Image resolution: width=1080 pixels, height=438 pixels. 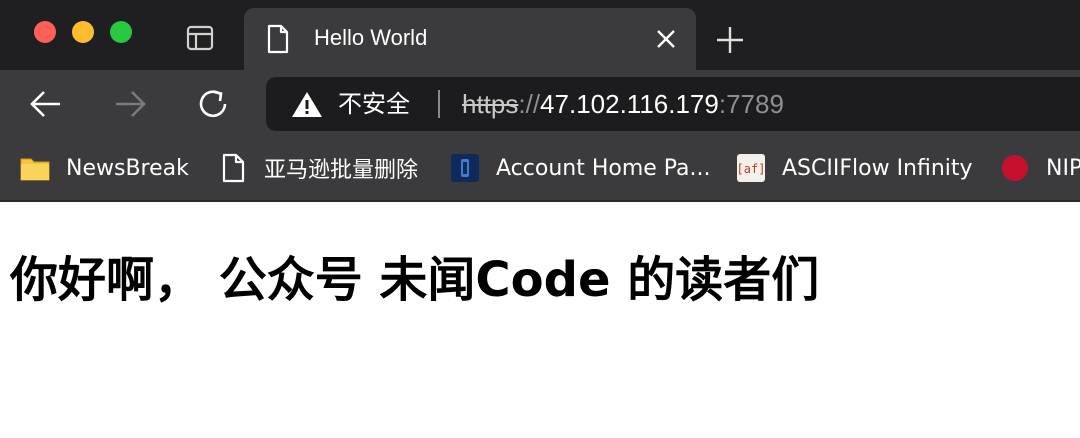 What do you see at coordinates (666, 39) in the screenshot?
I see `close-tab-icon` at bounding box center [666, 39].